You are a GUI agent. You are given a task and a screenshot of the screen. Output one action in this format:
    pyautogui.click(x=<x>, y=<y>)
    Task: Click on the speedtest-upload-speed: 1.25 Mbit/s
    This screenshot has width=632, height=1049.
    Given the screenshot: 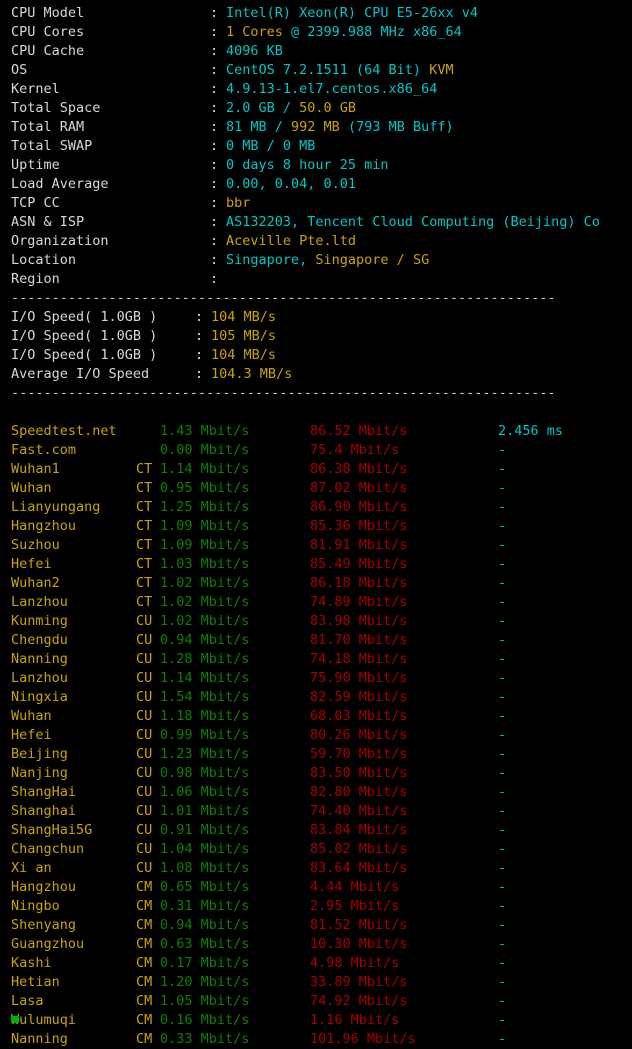 What is the action you would take?
    pyautogui.click(x=205, y=507)
    